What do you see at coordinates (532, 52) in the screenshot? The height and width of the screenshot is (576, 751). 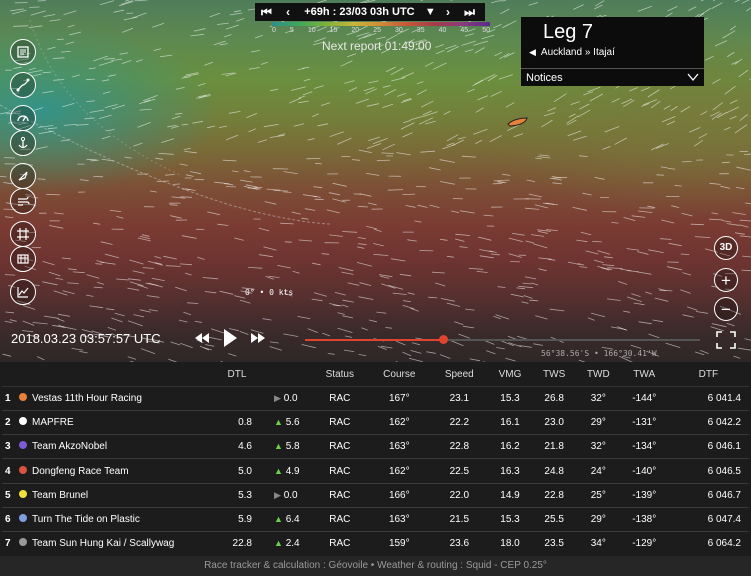 I see `caret-left-icon: ◀` at bounding box center [532, 52].